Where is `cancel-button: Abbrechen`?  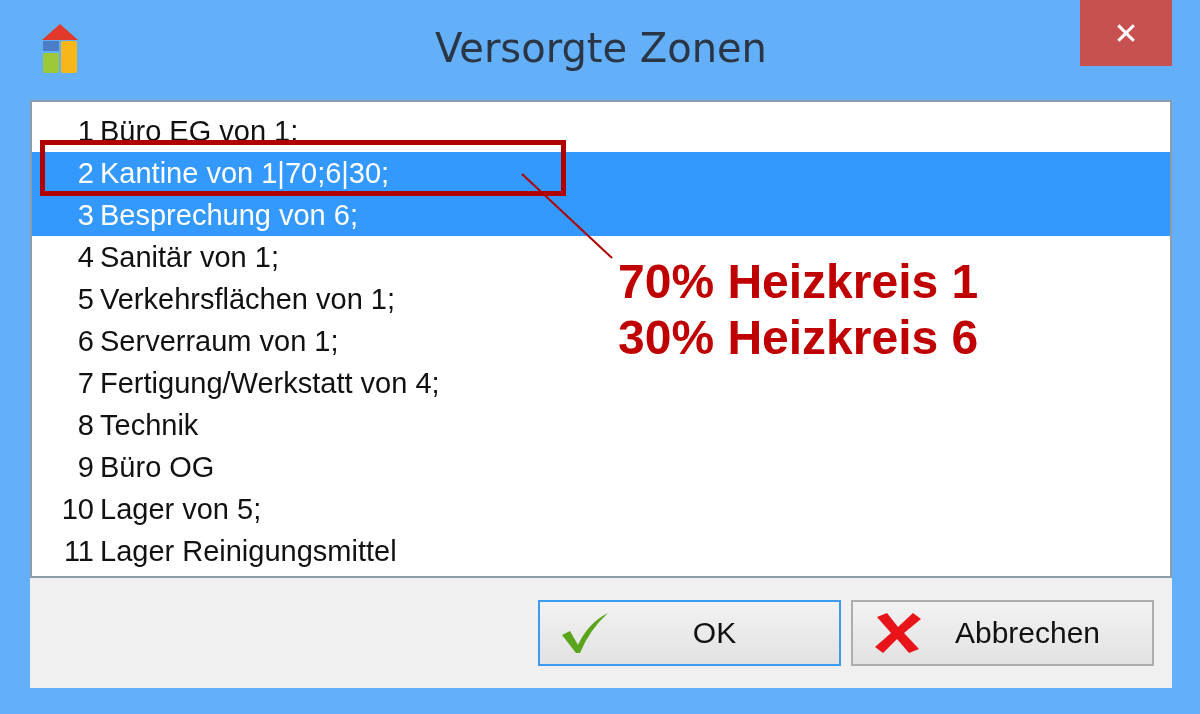 cancel-button: Abbrechen is located at coordinates (1002, 633).